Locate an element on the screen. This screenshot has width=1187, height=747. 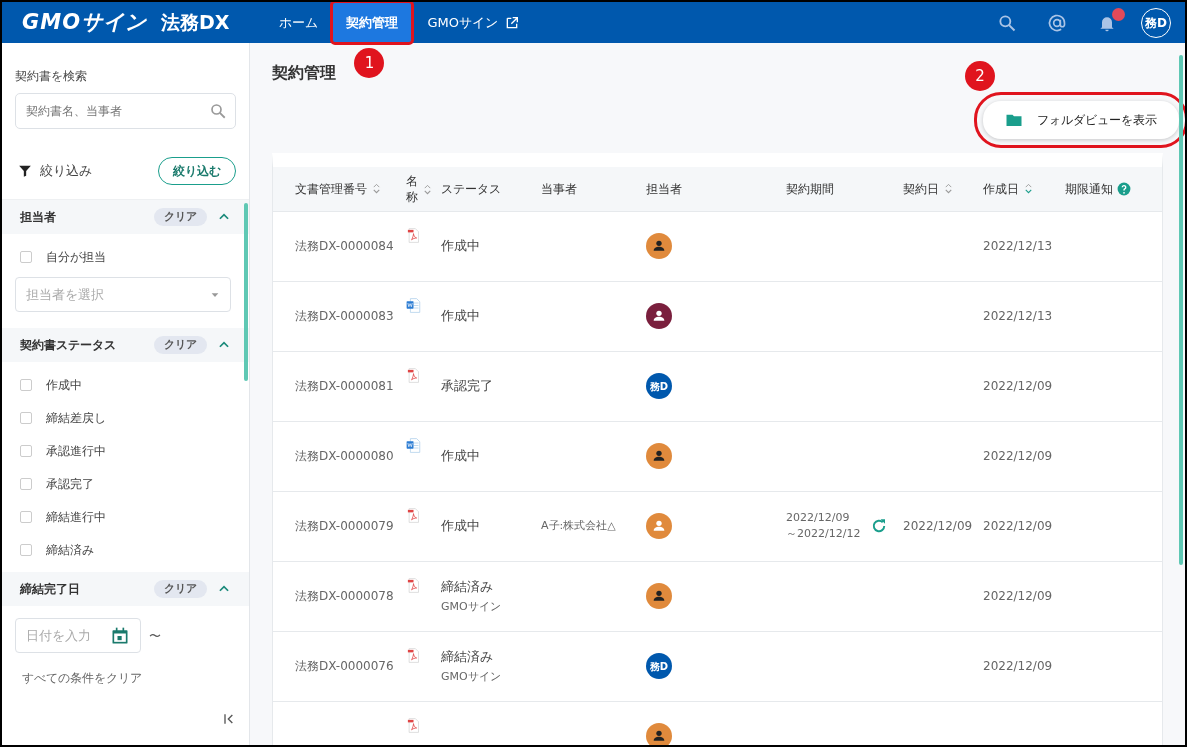
logo-text: GMOサイン is located at coordinates (84, 22).